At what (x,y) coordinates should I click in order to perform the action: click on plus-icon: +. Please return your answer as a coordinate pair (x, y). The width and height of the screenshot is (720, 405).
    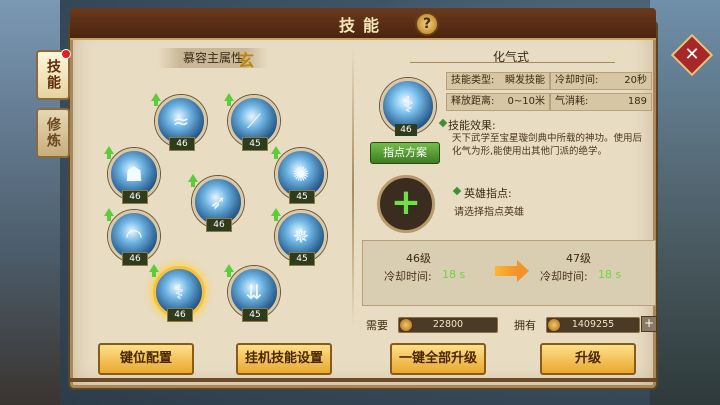
    Looking at the image, I should click on (406, 202).